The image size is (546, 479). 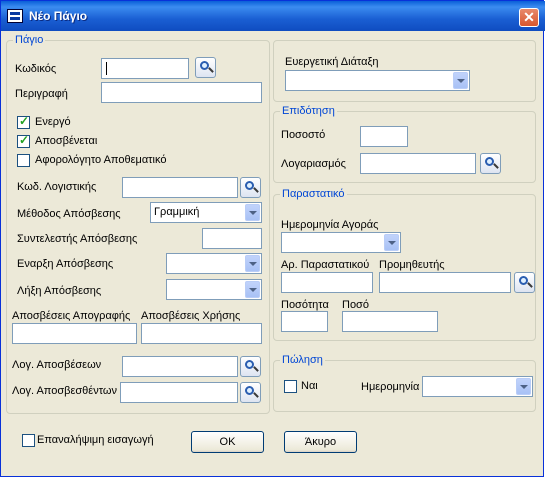 I want to click on ok-button: OK, so click(x=227, y=442).